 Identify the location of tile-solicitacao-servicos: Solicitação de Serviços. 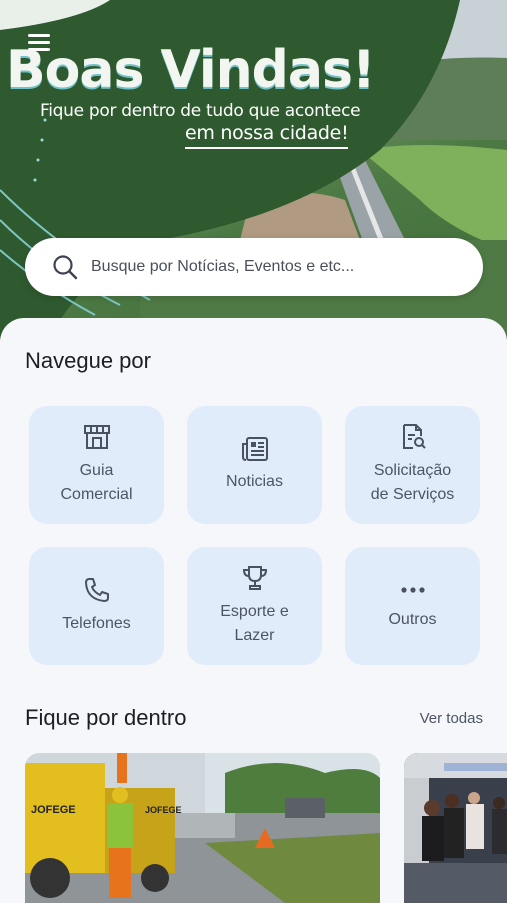
(412, 465).